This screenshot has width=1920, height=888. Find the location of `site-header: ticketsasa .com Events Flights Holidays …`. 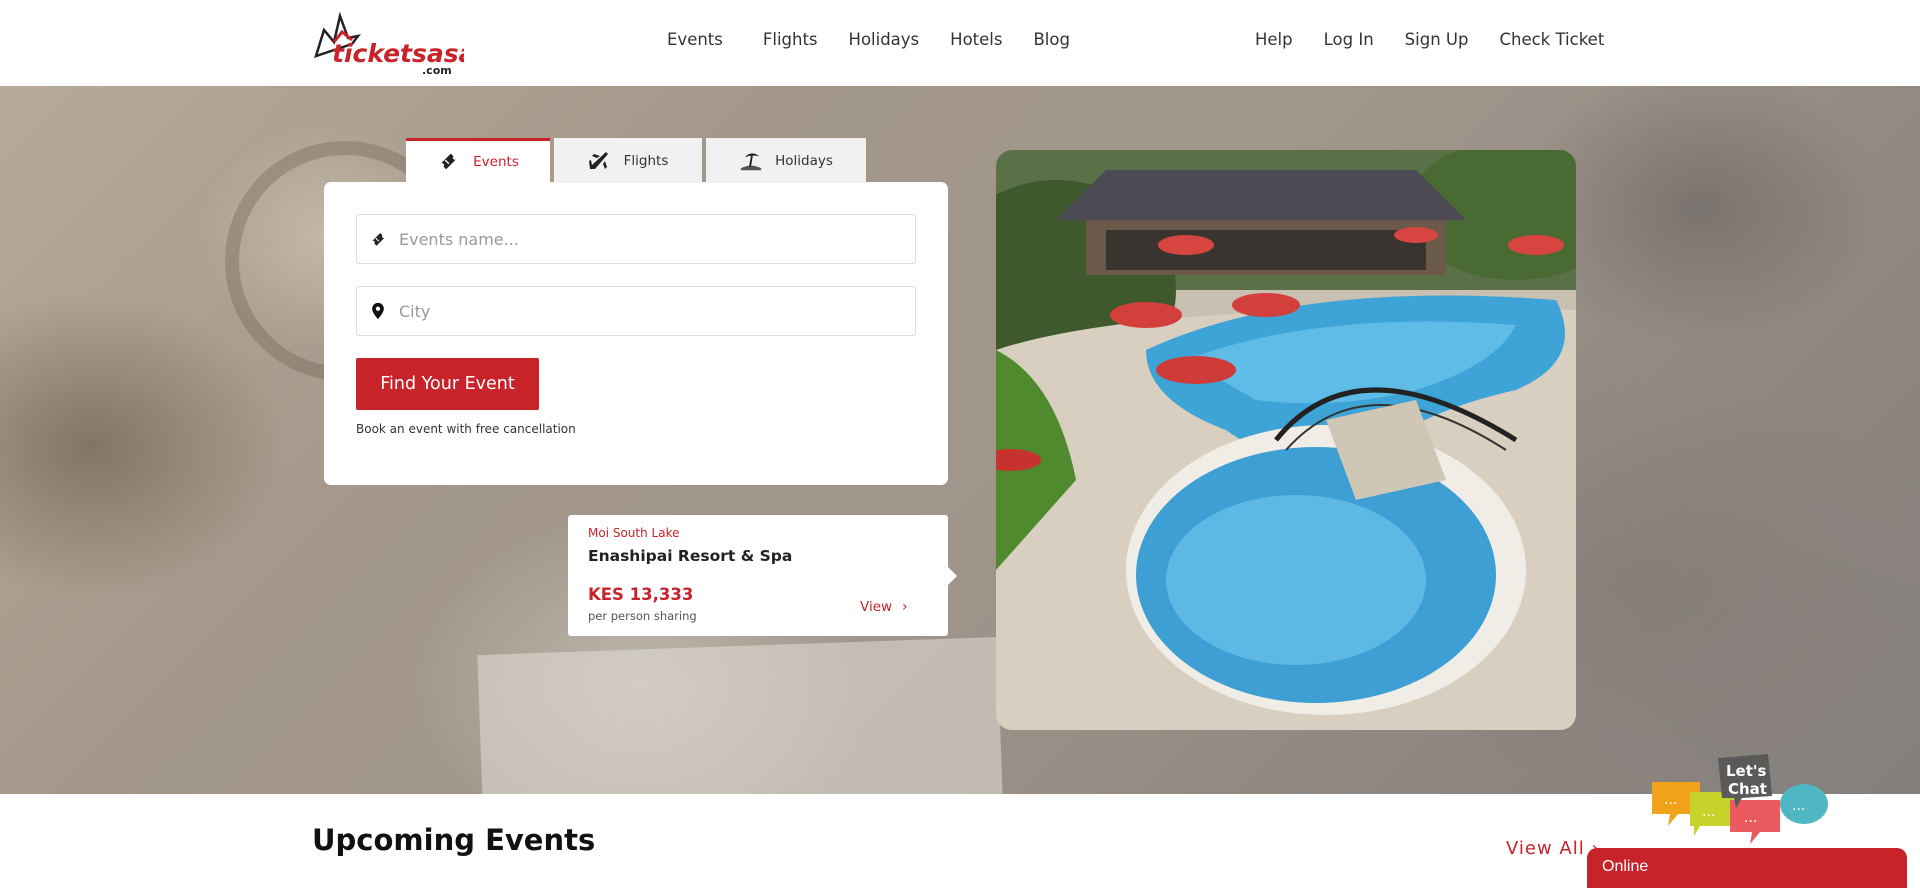

site-header: ticketsasa .com Events Flights Holidays … is located at coordinates (960, 43).